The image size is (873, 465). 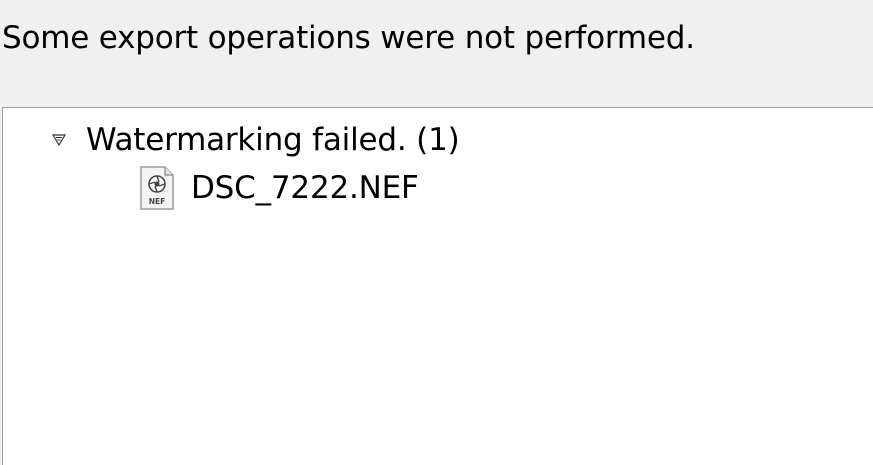 What do you see at coordinates (273, 140) in the screenshot?
I see `tree-group-label: Watermarking failed. (1)` at bounding box center [273, 140].